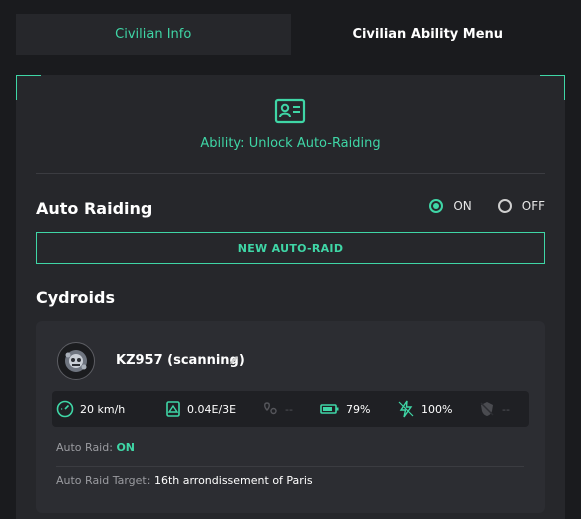  I want to click on cydroid-avatar, so click(76, 361).